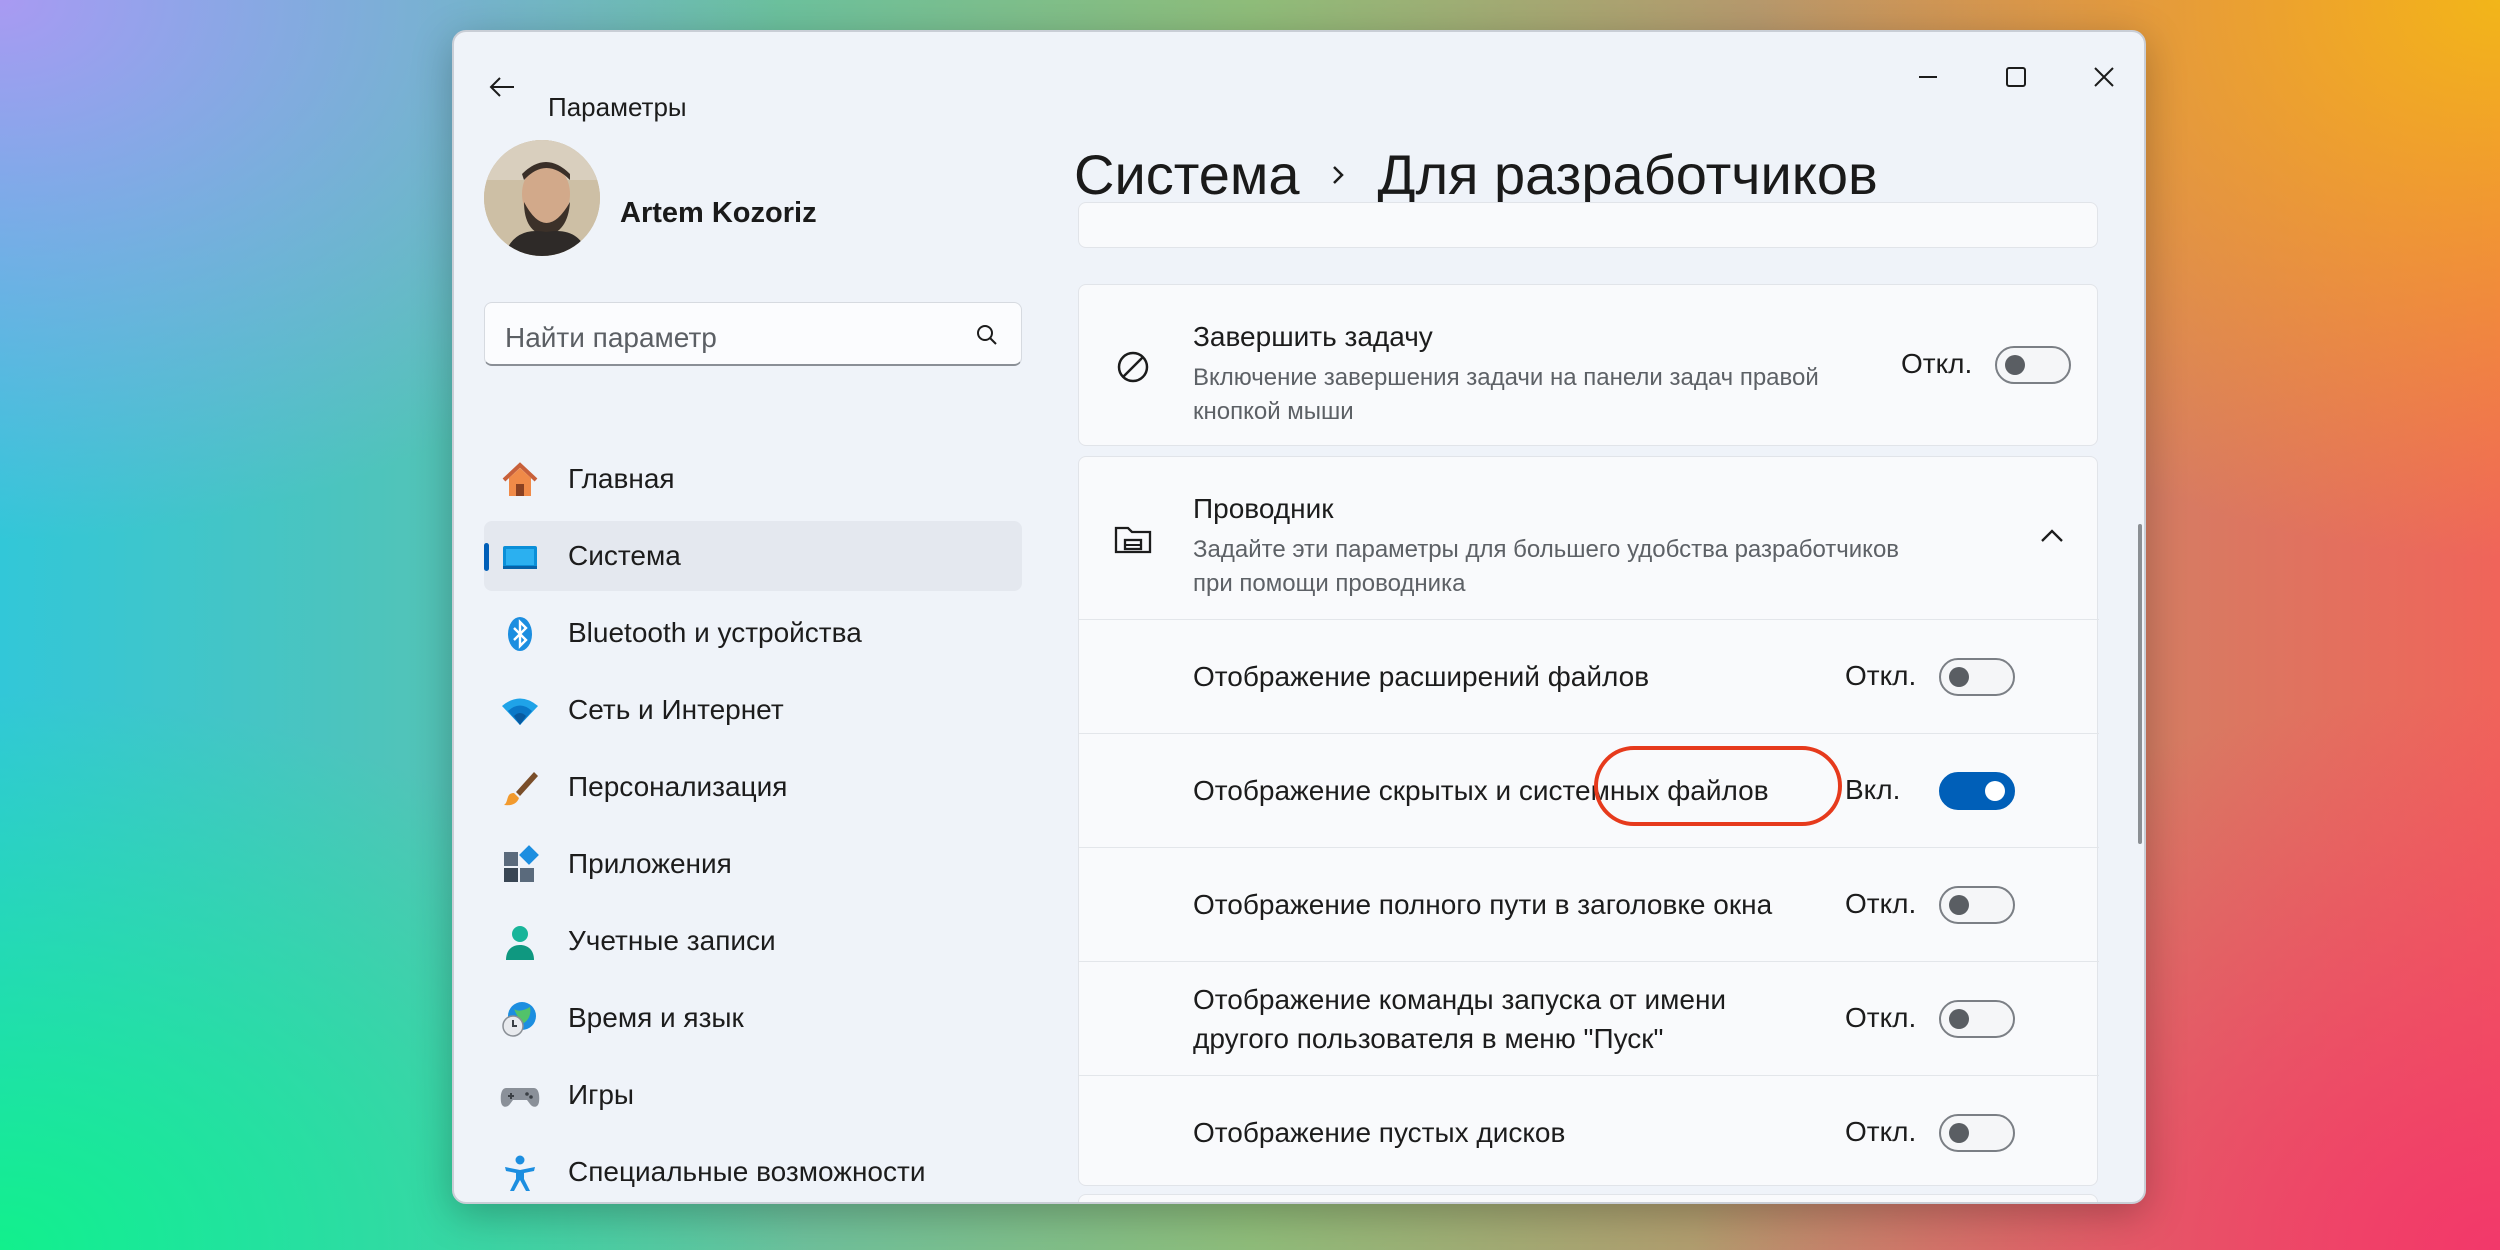  Describe the element at coordinates (718, 213) in the screenshot. I see `user-name: Artem Kozoriz` at that location.